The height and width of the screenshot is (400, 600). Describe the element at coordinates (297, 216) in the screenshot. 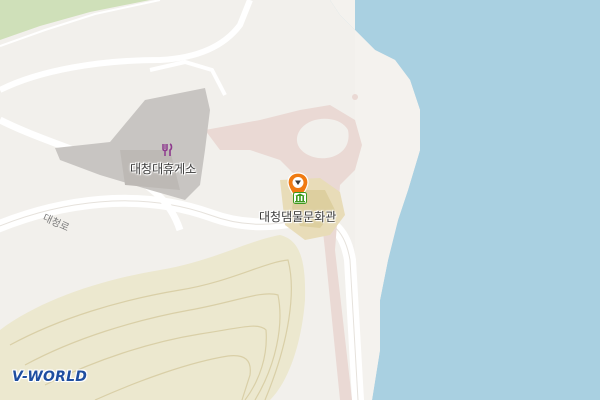

I see `poi-label-museum: 대청댐물문화관` at that location.